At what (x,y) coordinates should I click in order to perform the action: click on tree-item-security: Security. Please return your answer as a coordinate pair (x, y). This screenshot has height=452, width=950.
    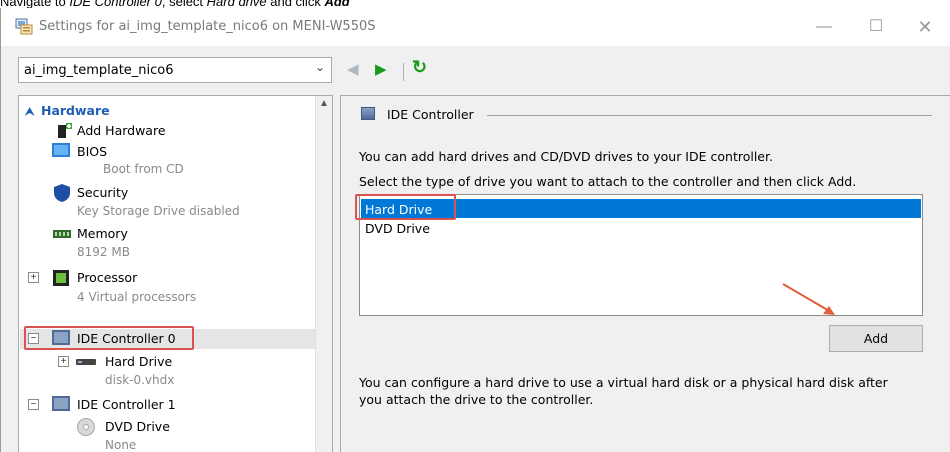
    Looking at the image, I should click on (102, 192).